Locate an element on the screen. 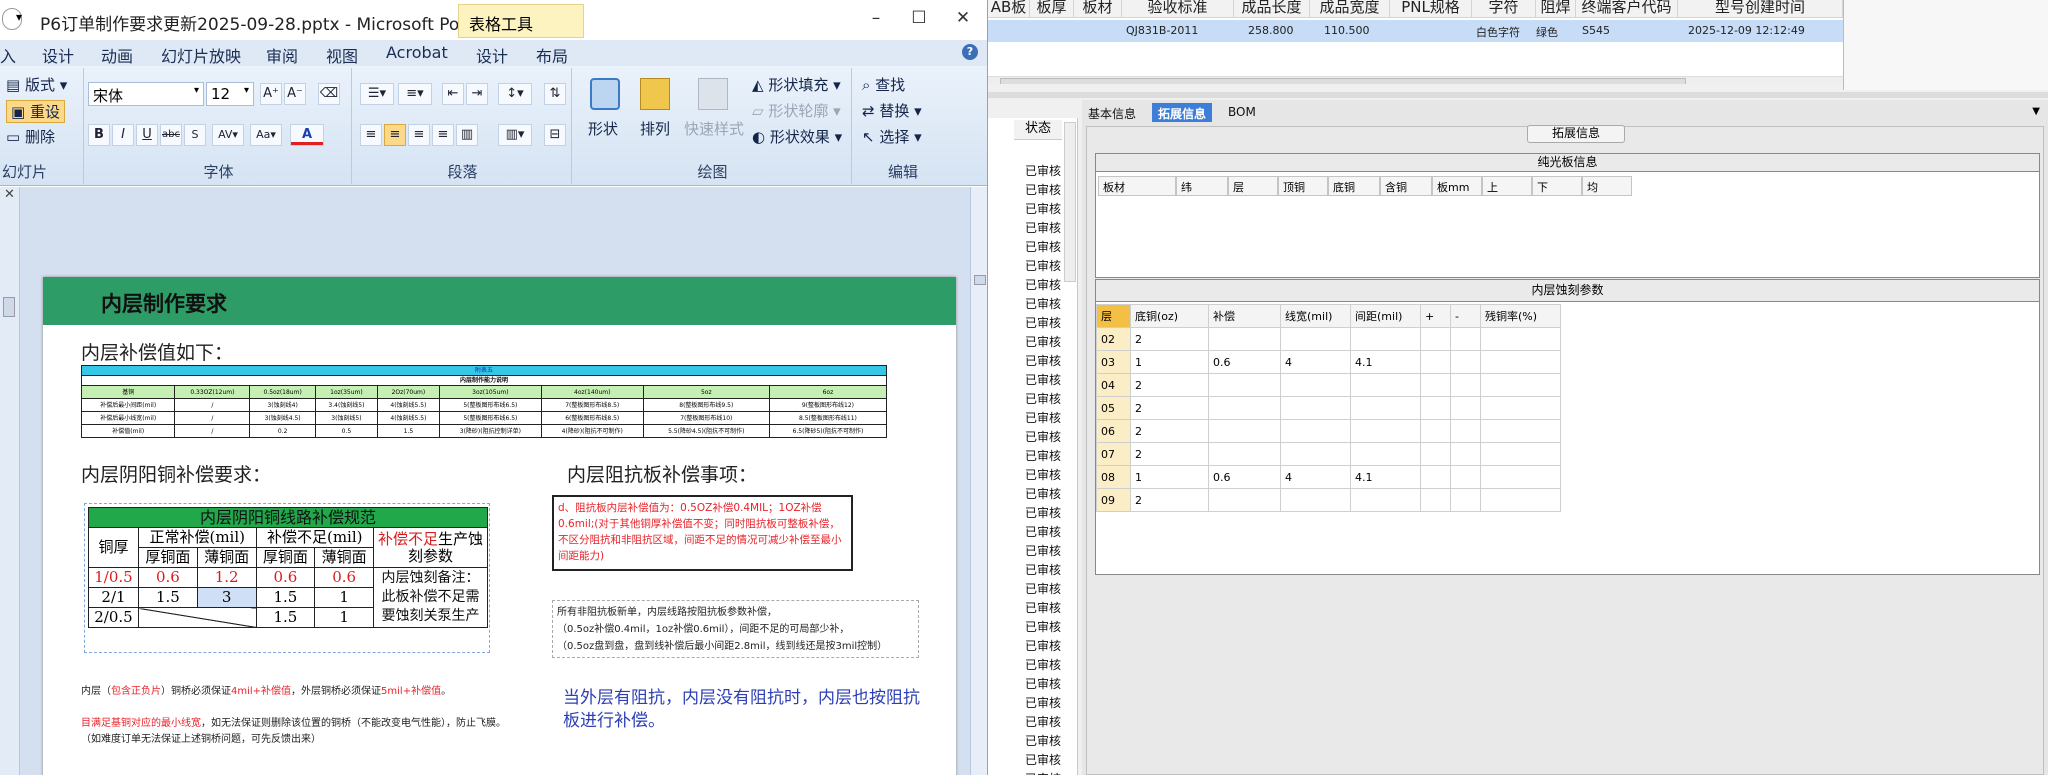 The height and width of the screenshot is (775, 2048). status-scrollbar is located at coordinates (1070, 202).